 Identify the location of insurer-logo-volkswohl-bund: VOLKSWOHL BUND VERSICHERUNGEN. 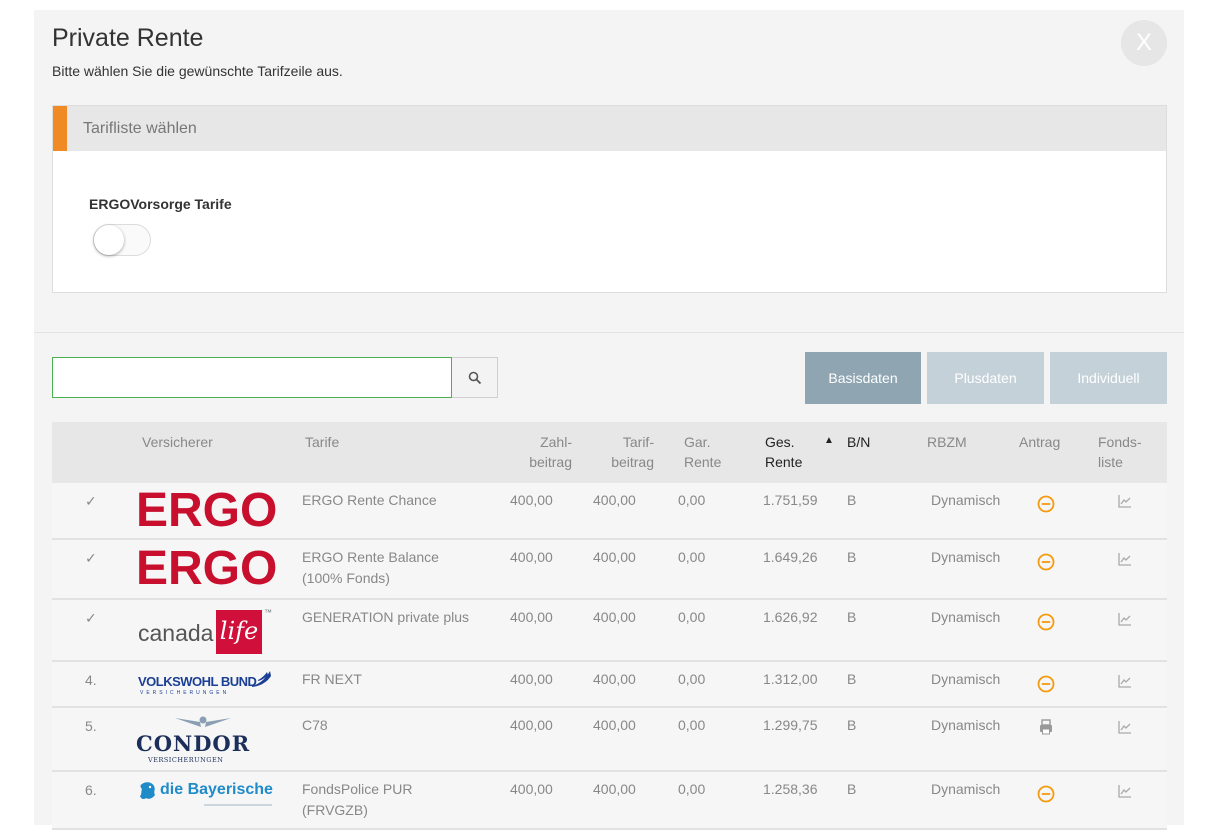
(206, 685).